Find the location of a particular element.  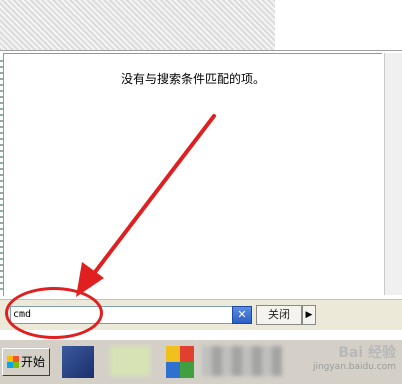

taskbar: 开始 Bai 经验 jingyan.baidu.com is located at coordinates (201, 361).